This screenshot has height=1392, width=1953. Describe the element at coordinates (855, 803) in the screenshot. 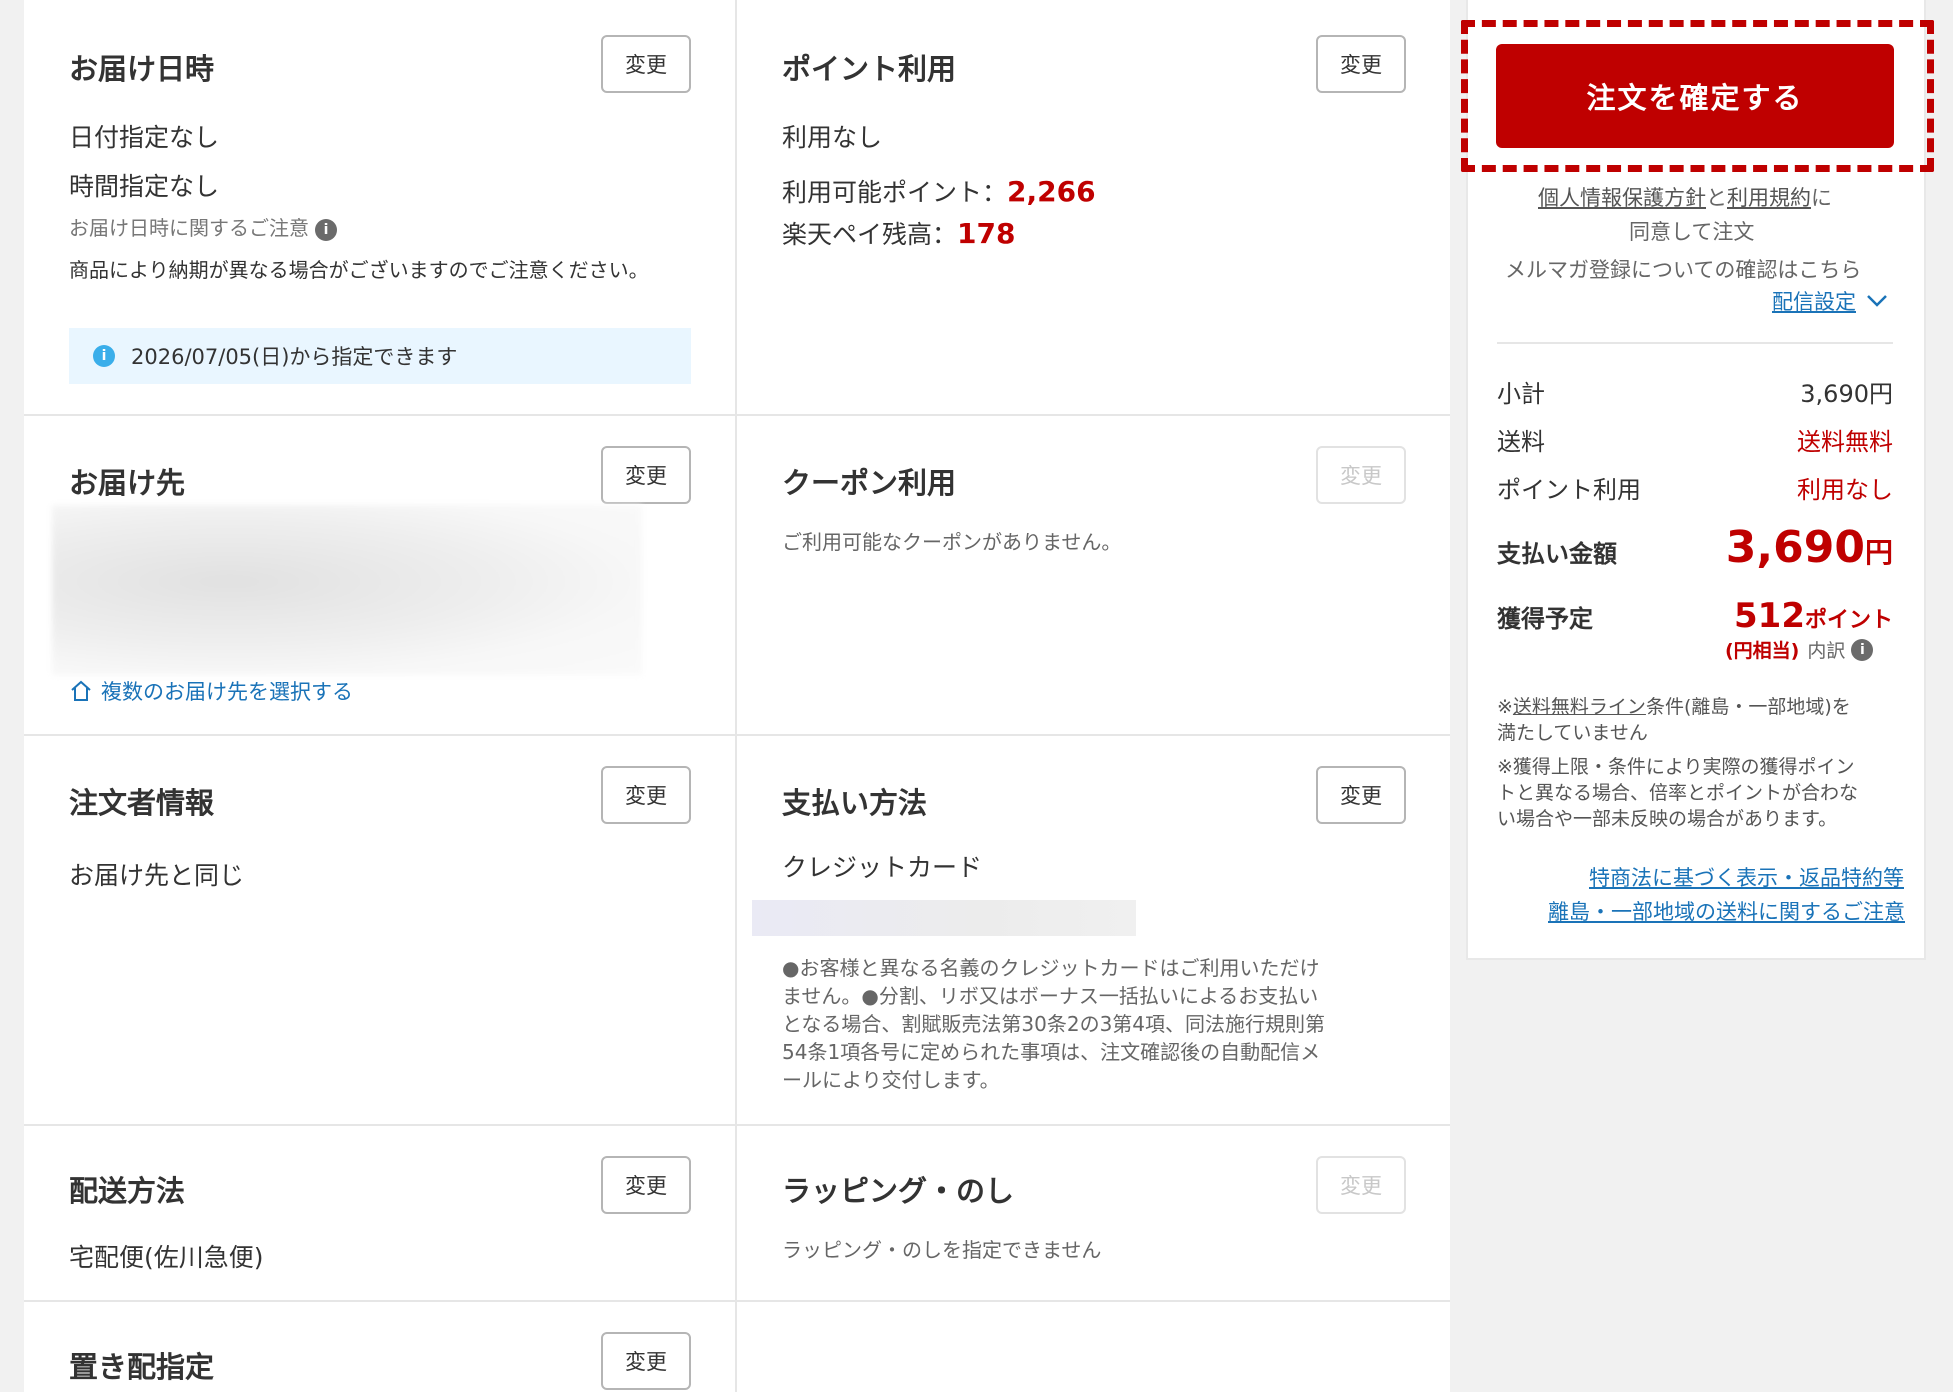

I see `section-title: 支払い方法` at that location.